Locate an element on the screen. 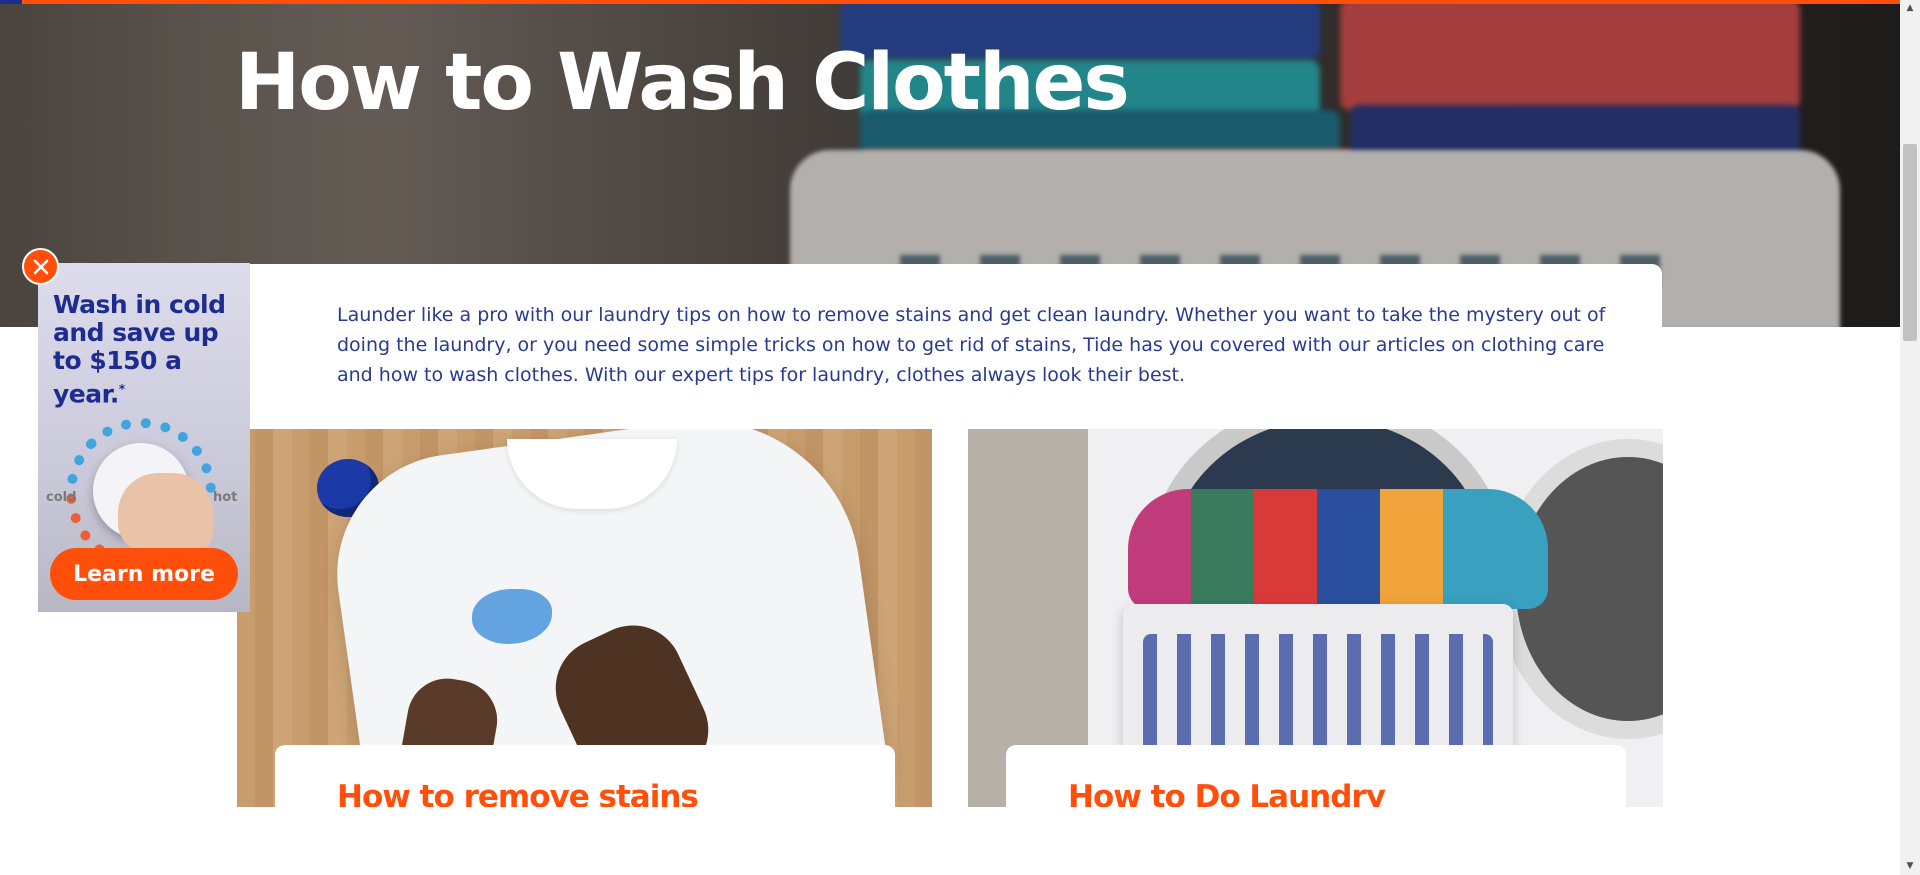 The width and height of the screenshot is (1920, 875). article-title: How to Do Laundry is located at coordinates (1227, 793).